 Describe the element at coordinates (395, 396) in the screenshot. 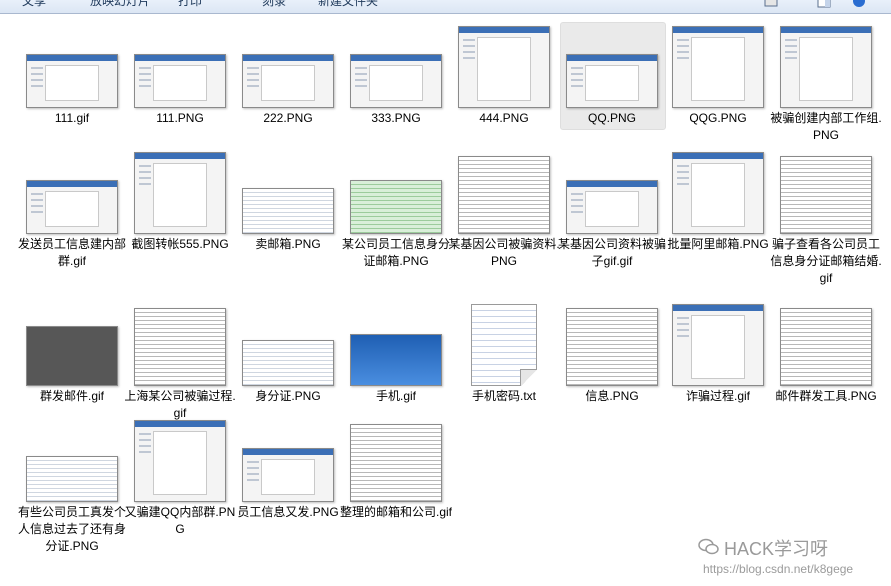

I see `file-name: 手机.gif` at that location.